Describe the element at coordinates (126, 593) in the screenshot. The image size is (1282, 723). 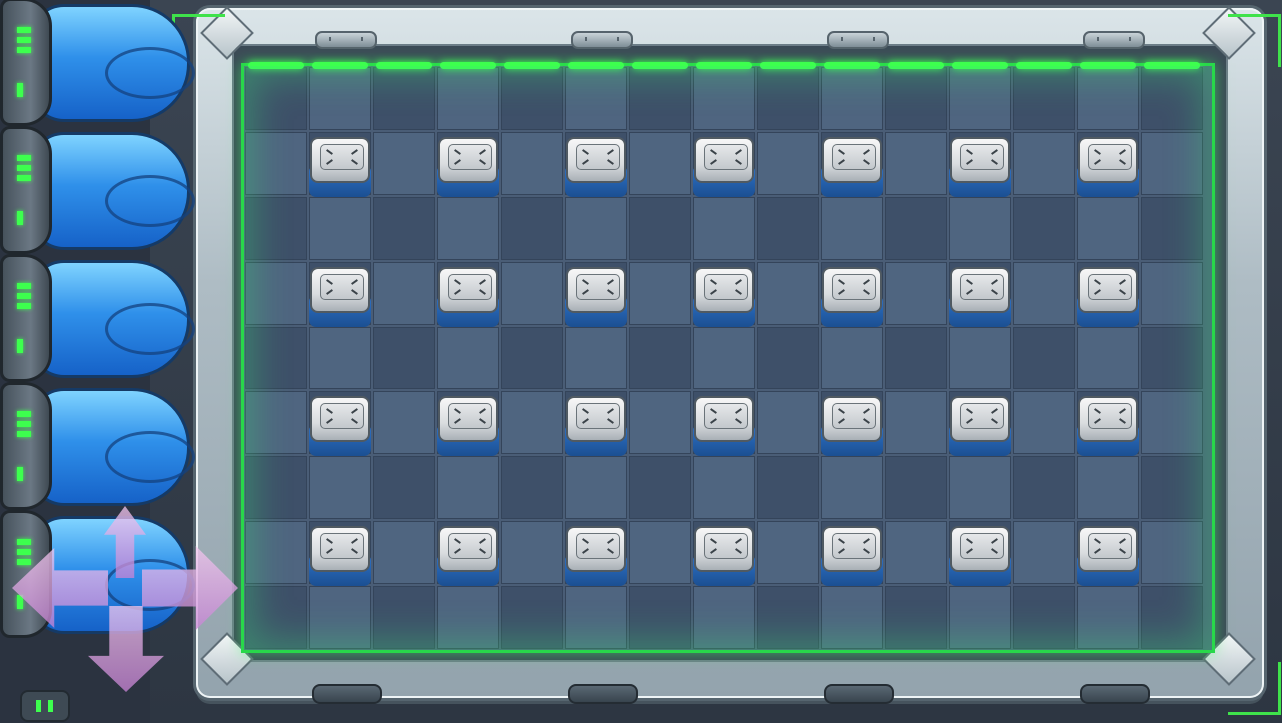
I see `dpad-arrows-icon` at that location.